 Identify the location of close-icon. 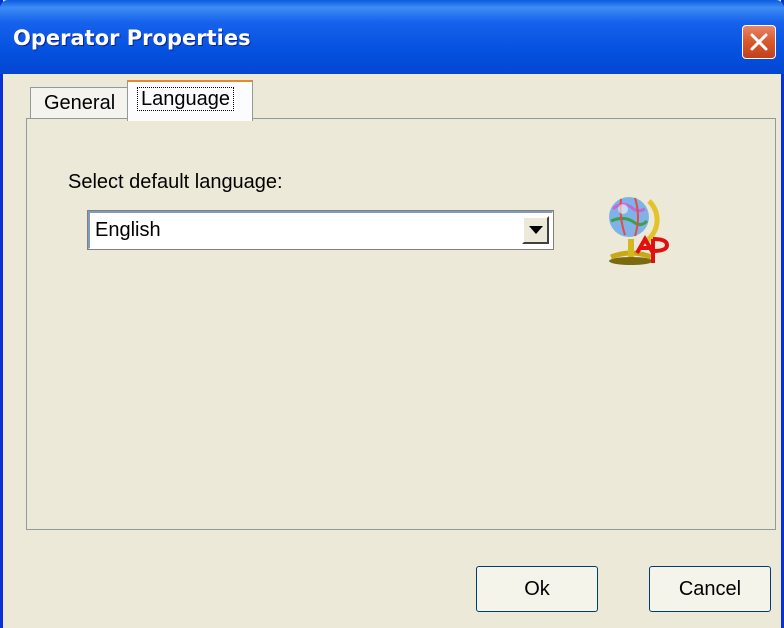
(759, 42).